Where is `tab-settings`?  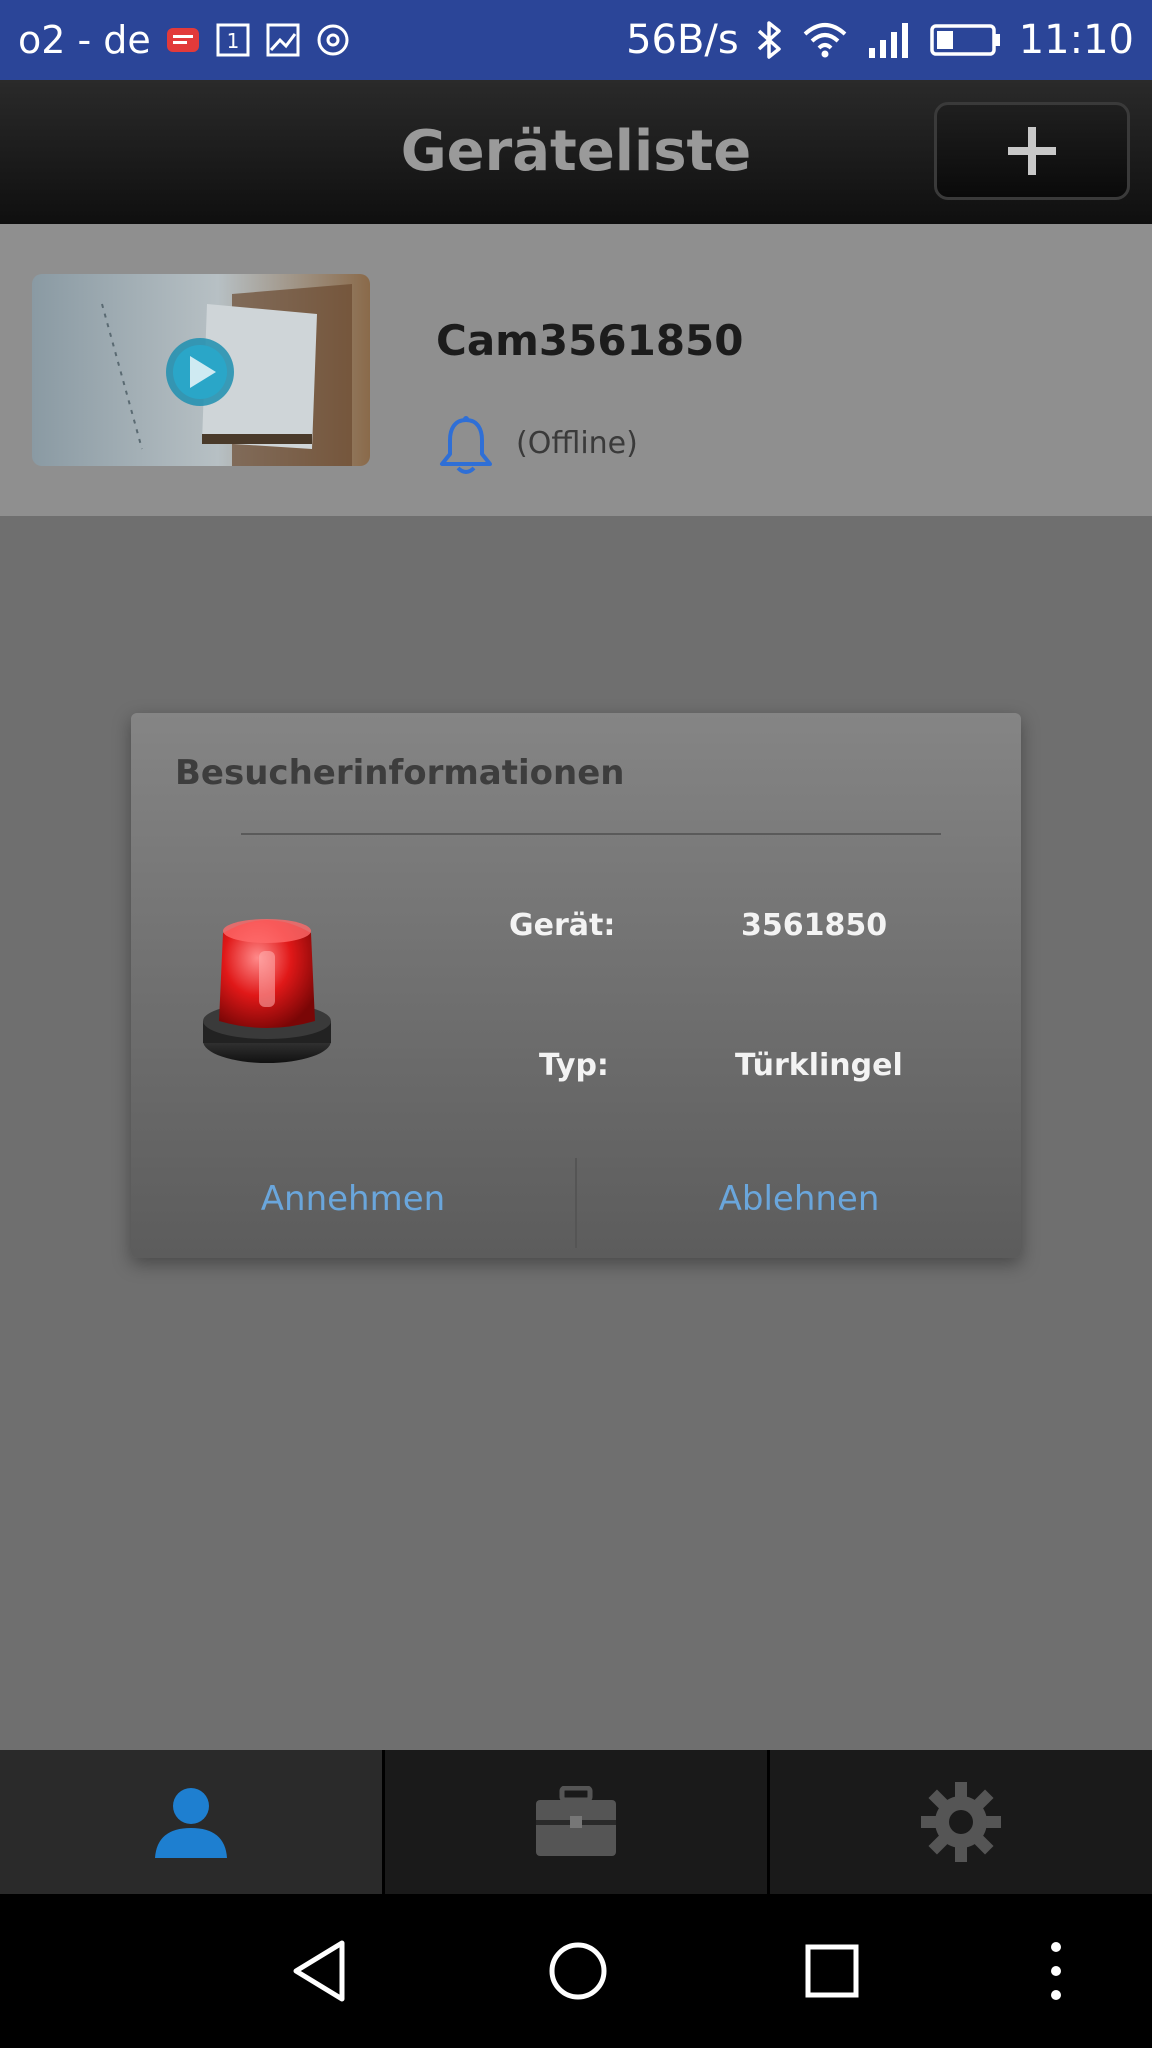 tab-settings is located at coordinates (959, 1822).